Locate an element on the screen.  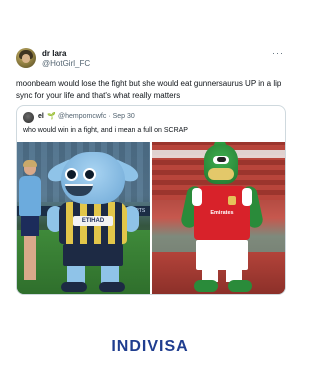
gunnersaurus-mascot: Emirates is located at coordinates (222, 218).